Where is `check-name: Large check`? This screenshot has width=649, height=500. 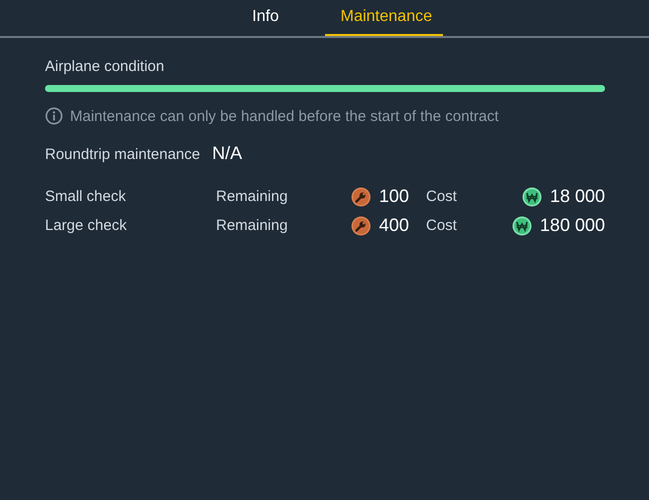
check-name: Large check is located at coordinates (86, 225).